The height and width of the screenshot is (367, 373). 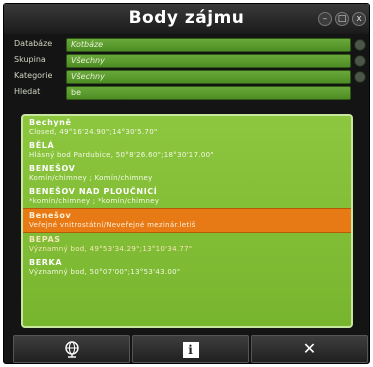 What do you see at coordinates (187, 173) in the screenshot?
I see `list-item: BENEŠOV Komín/chimney ; Komín/chimney` at bounding box center [187, 173].